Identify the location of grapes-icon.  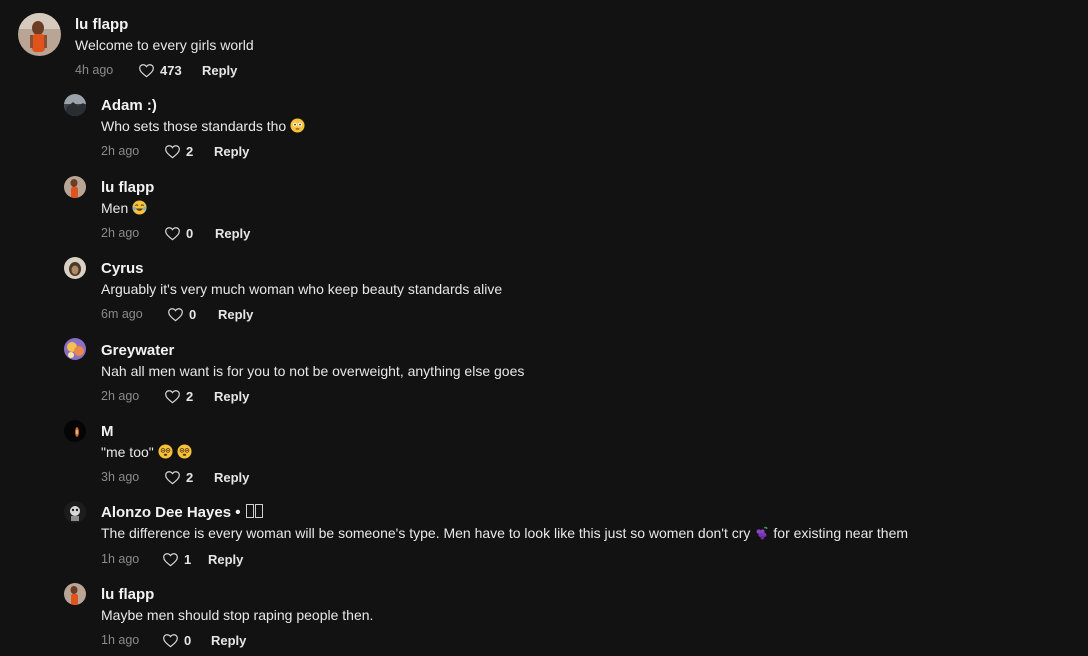
(761, 534).